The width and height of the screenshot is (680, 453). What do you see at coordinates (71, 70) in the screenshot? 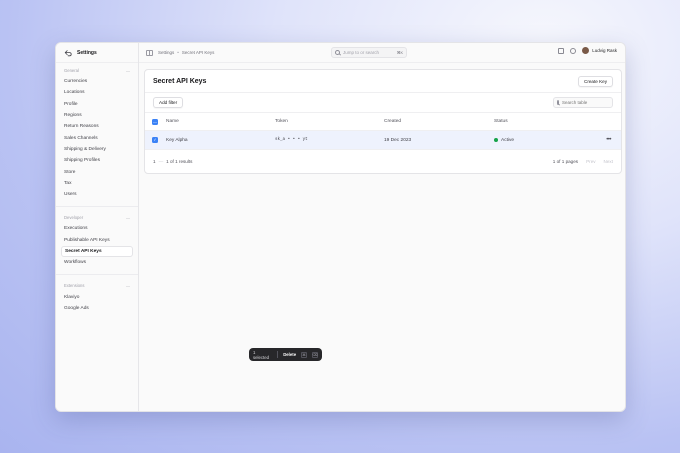
I see `general-section-label: General` at bounding box center [71, 70].